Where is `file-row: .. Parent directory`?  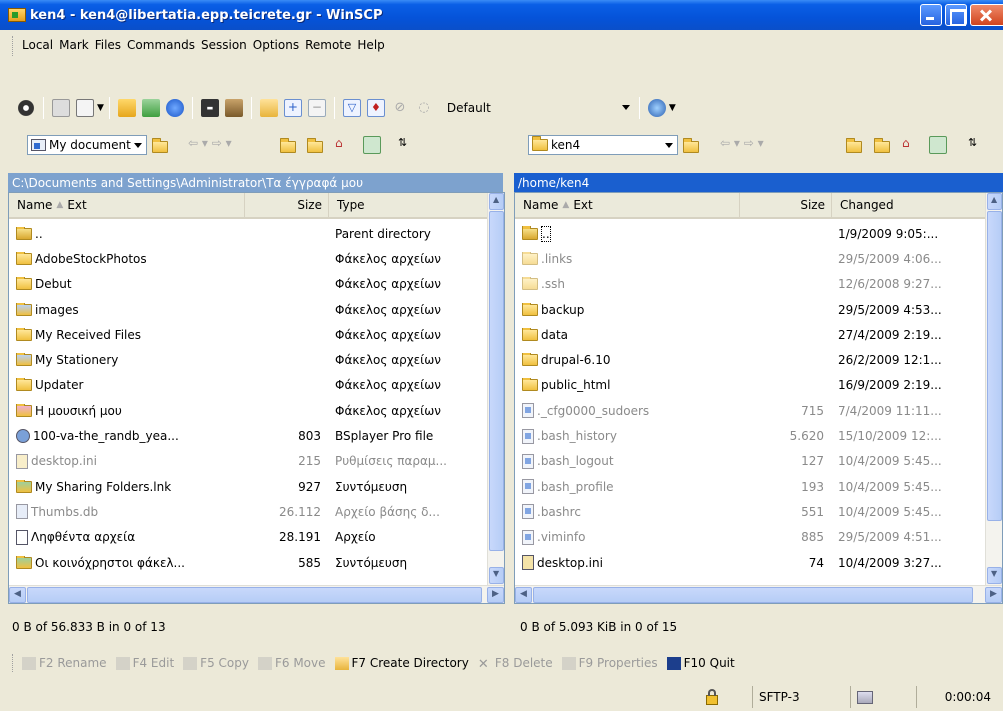
file-row: .. Parent directory is located at coordinates (248, 233).